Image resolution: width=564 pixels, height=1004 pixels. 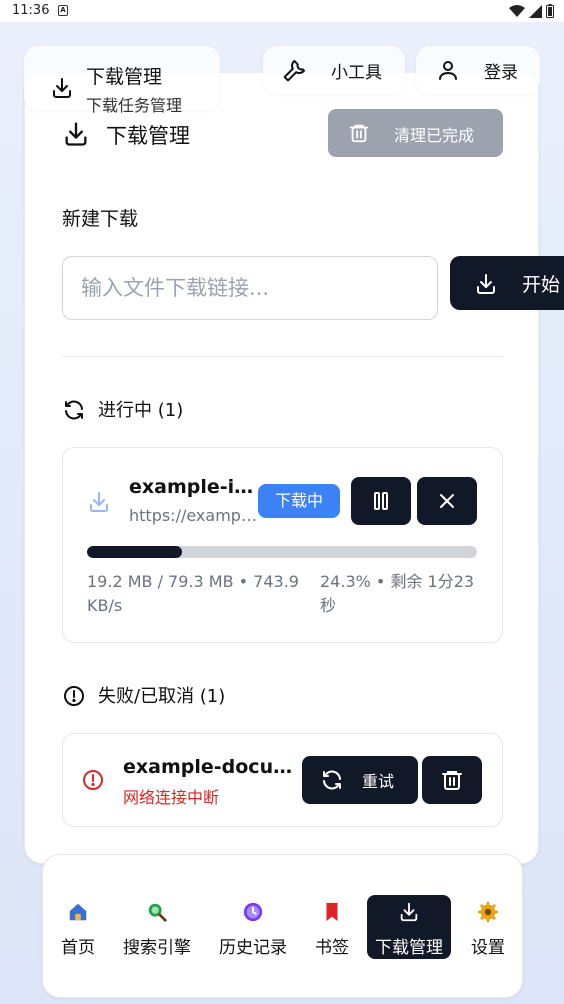 What do you see at coordinates (282, 11) in the screenshot?
I see `status-bar: 11:36 A` at bounding box center [282, 11].